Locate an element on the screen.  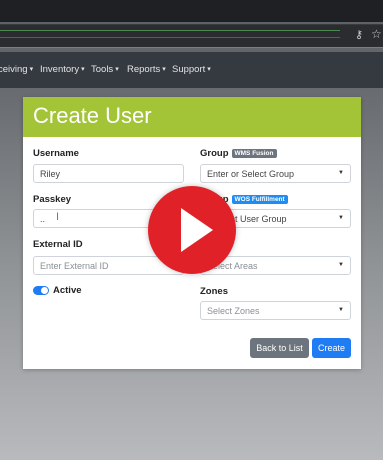
play-button is located at coordinates (192, 230).